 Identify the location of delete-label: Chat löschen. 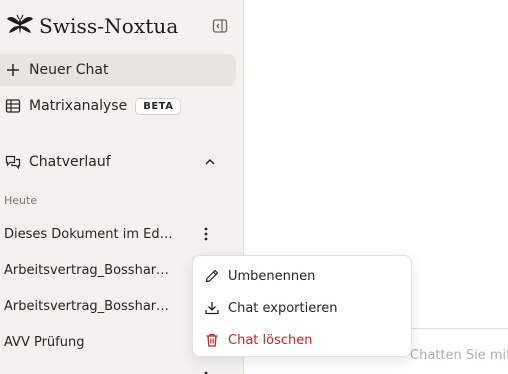
(270, 340).